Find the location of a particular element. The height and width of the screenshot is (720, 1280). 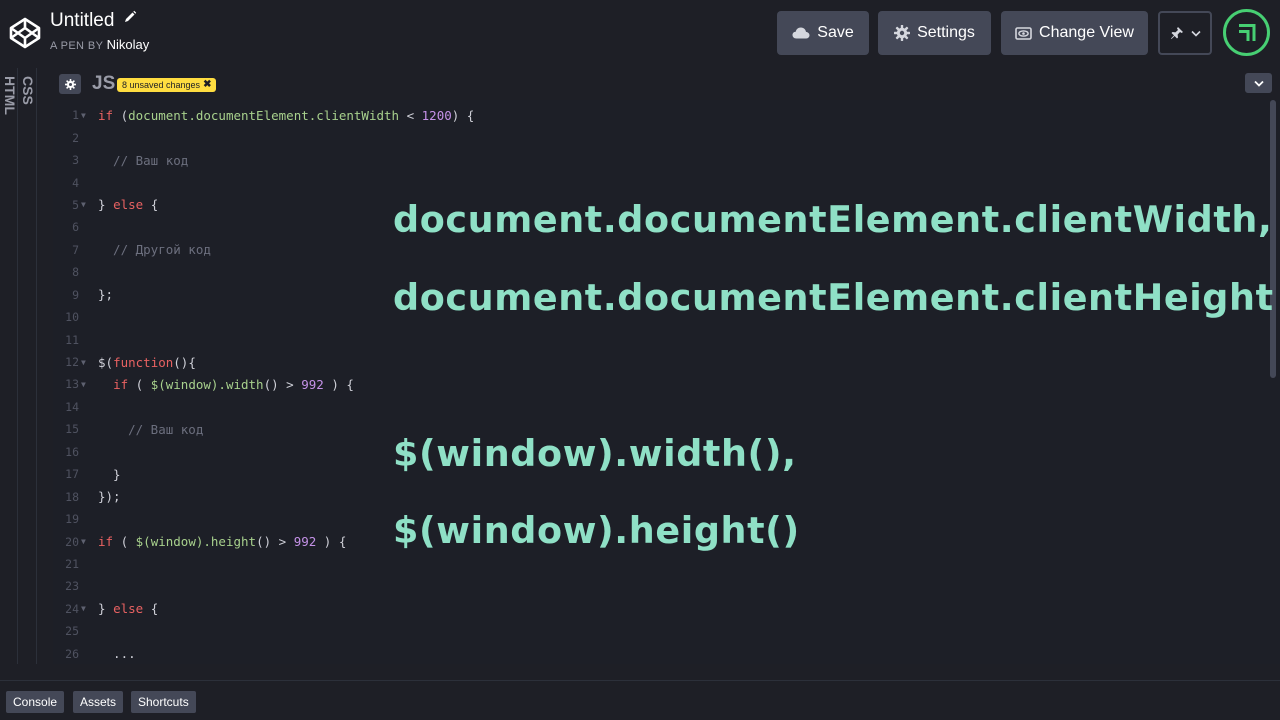

change-view-button: Change View is located at coordinates (1074, 33).